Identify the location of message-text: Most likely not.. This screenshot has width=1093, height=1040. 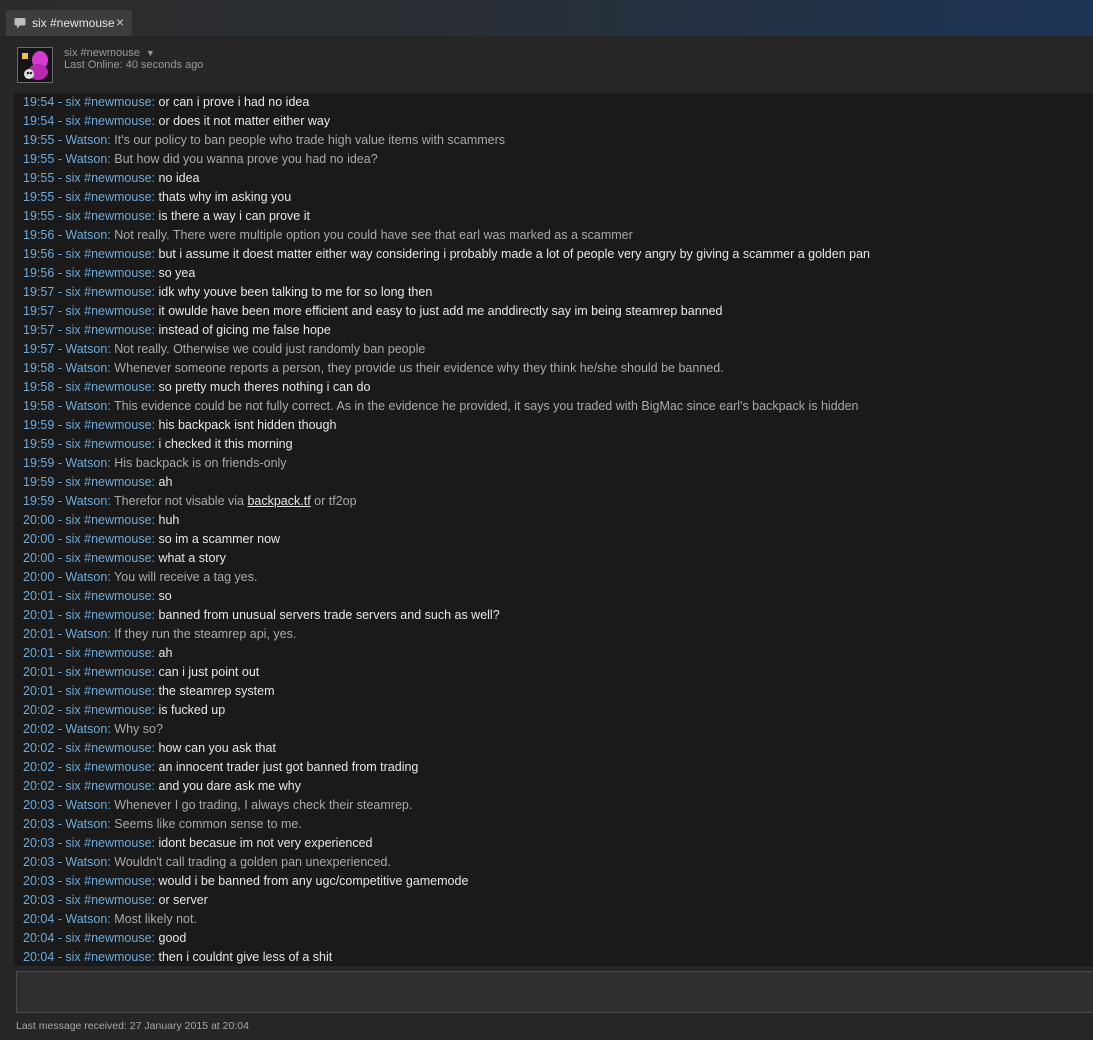
(155, 919).